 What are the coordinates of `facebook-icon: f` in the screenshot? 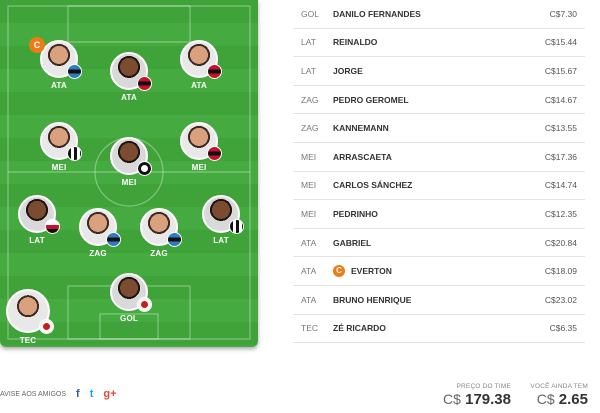 It's located at (78, 394).